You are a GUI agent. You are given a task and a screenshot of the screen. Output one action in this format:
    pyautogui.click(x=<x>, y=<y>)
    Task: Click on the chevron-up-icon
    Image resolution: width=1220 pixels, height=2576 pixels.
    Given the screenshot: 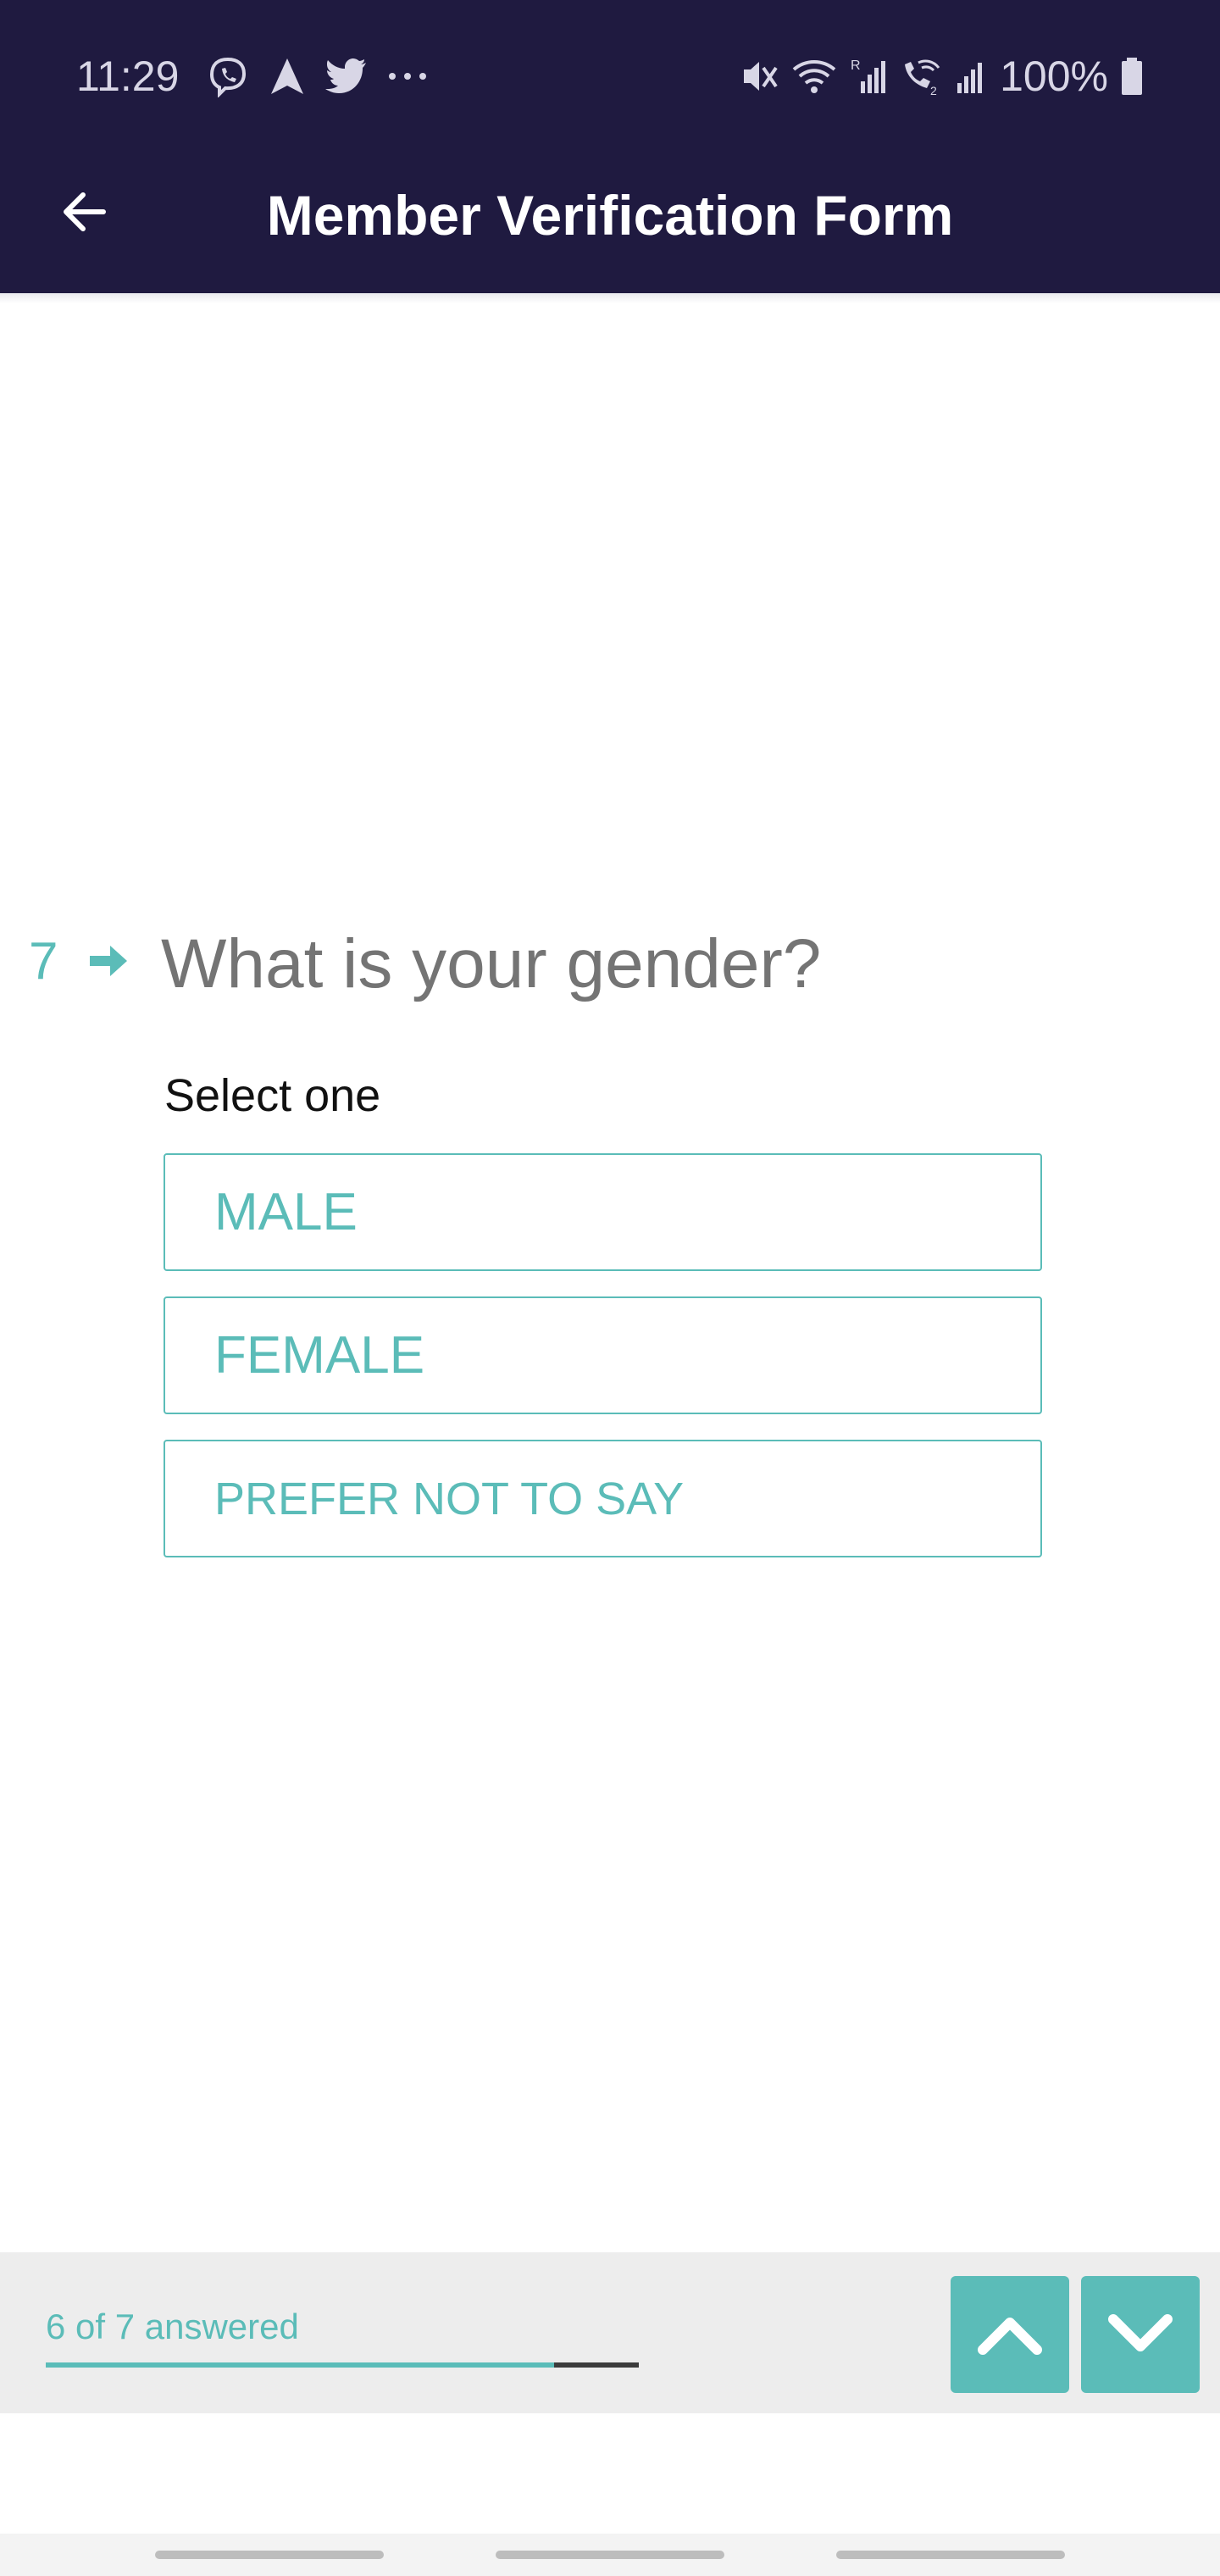 What is the action you would take?
    pyautogui.click(x=1010, y=2336)
    